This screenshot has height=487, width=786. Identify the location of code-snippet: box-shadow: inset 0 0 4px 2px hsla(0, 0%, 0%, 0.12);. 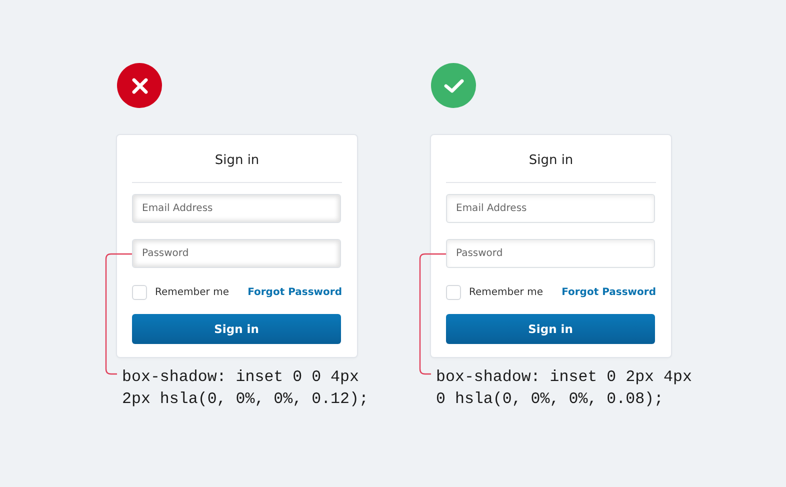
(245, 388).